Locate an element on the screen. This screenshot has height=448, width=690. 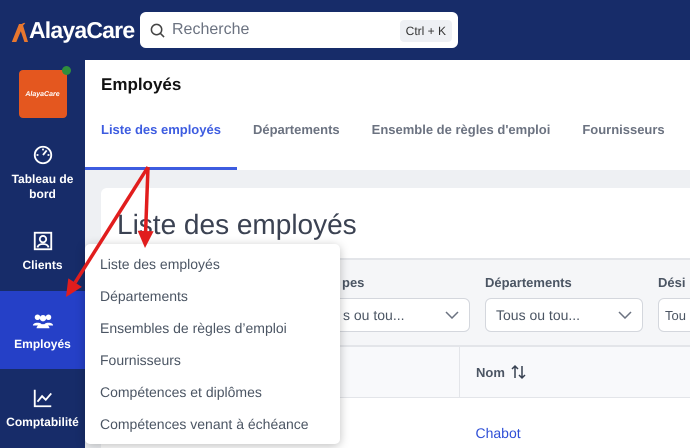
filter-label: Dési is located at coordinates (672, 282).